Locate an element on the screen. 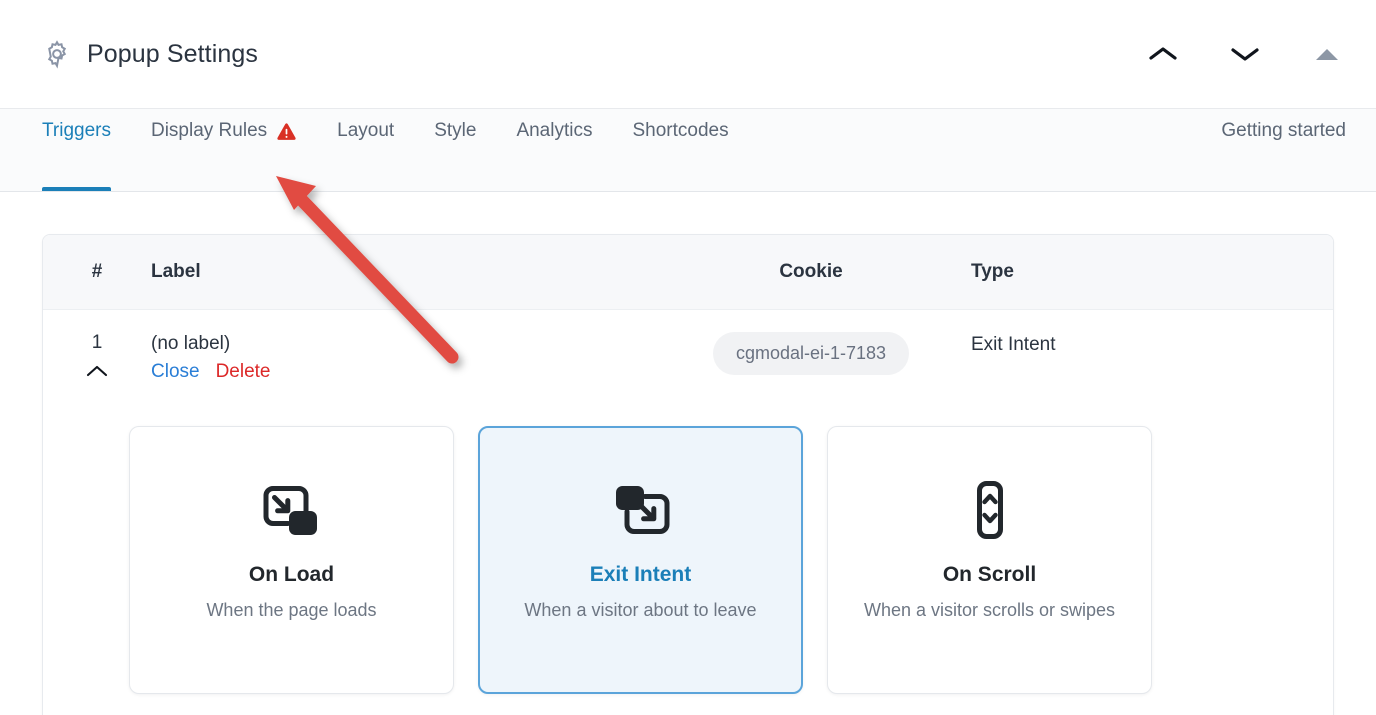 This screenshot has height=715, width=1376. trigger-card-title: On Load is located at coordinates (291, 574).